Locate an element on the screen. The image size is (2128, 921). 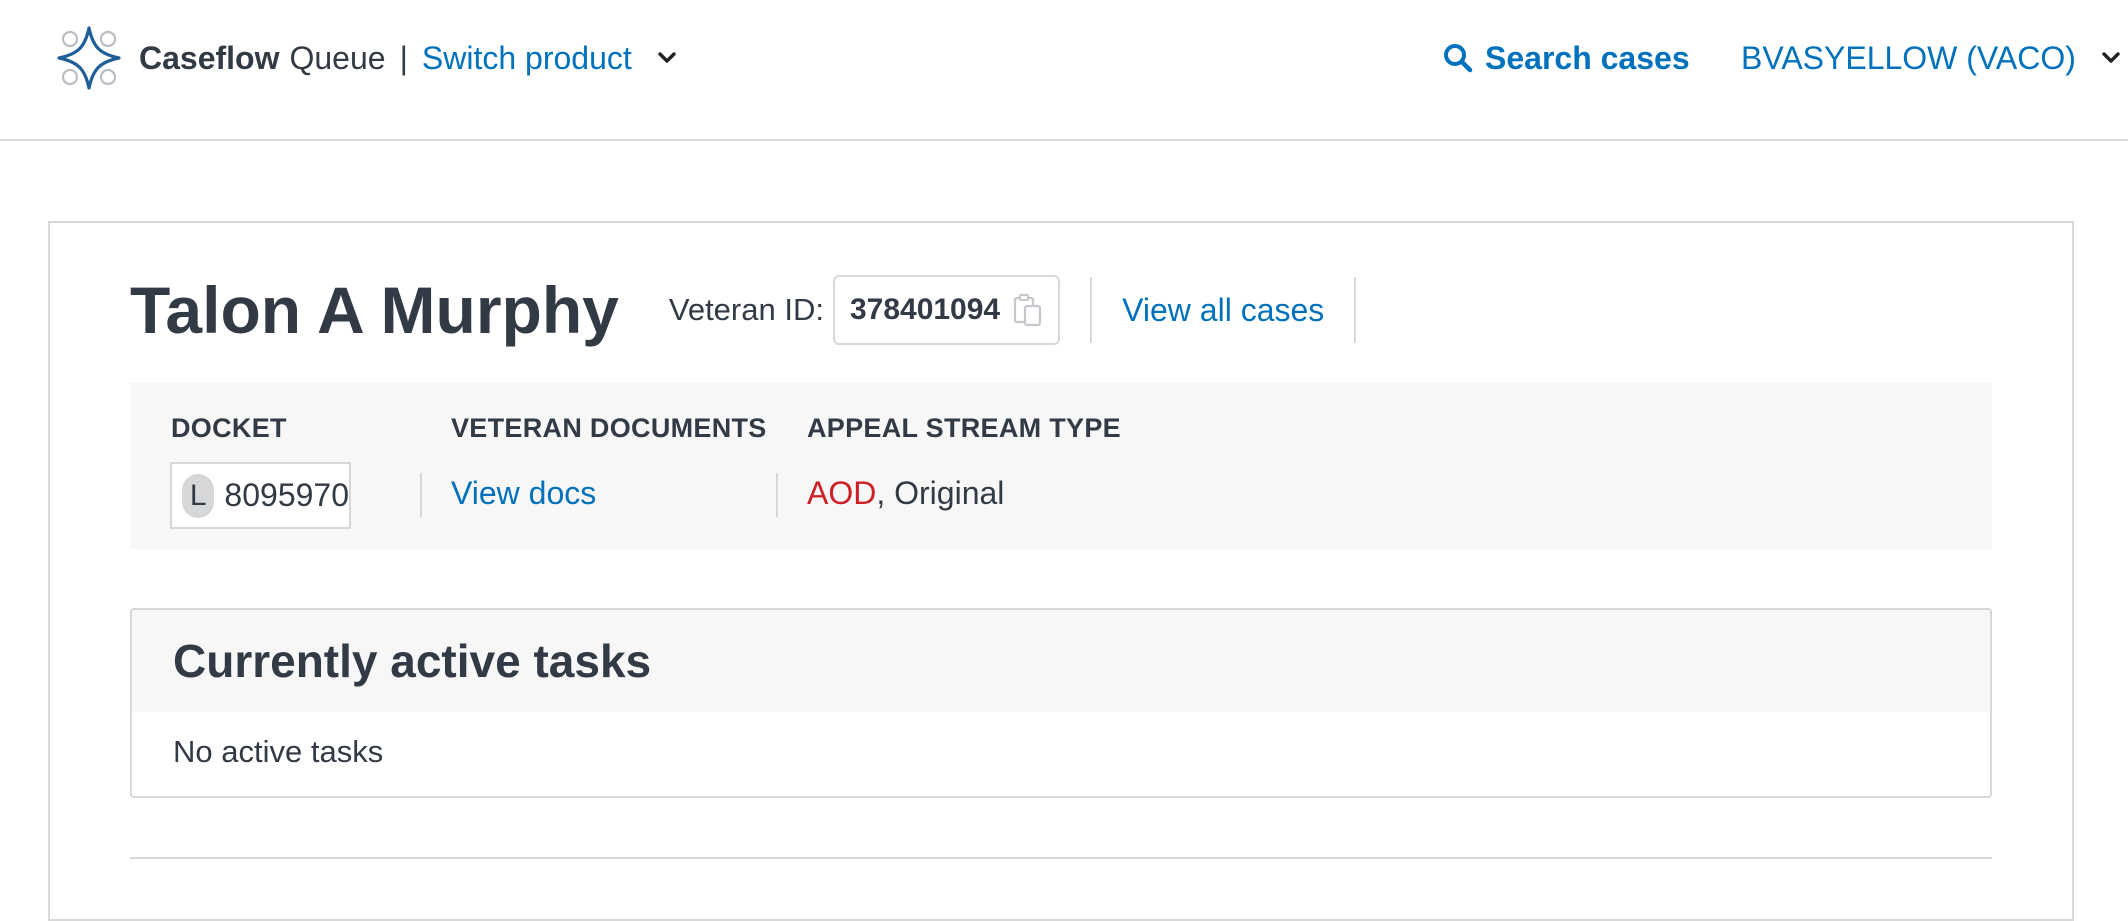
active-tasks-heading: Currently active tasks is located at coordinates (1061, 661).